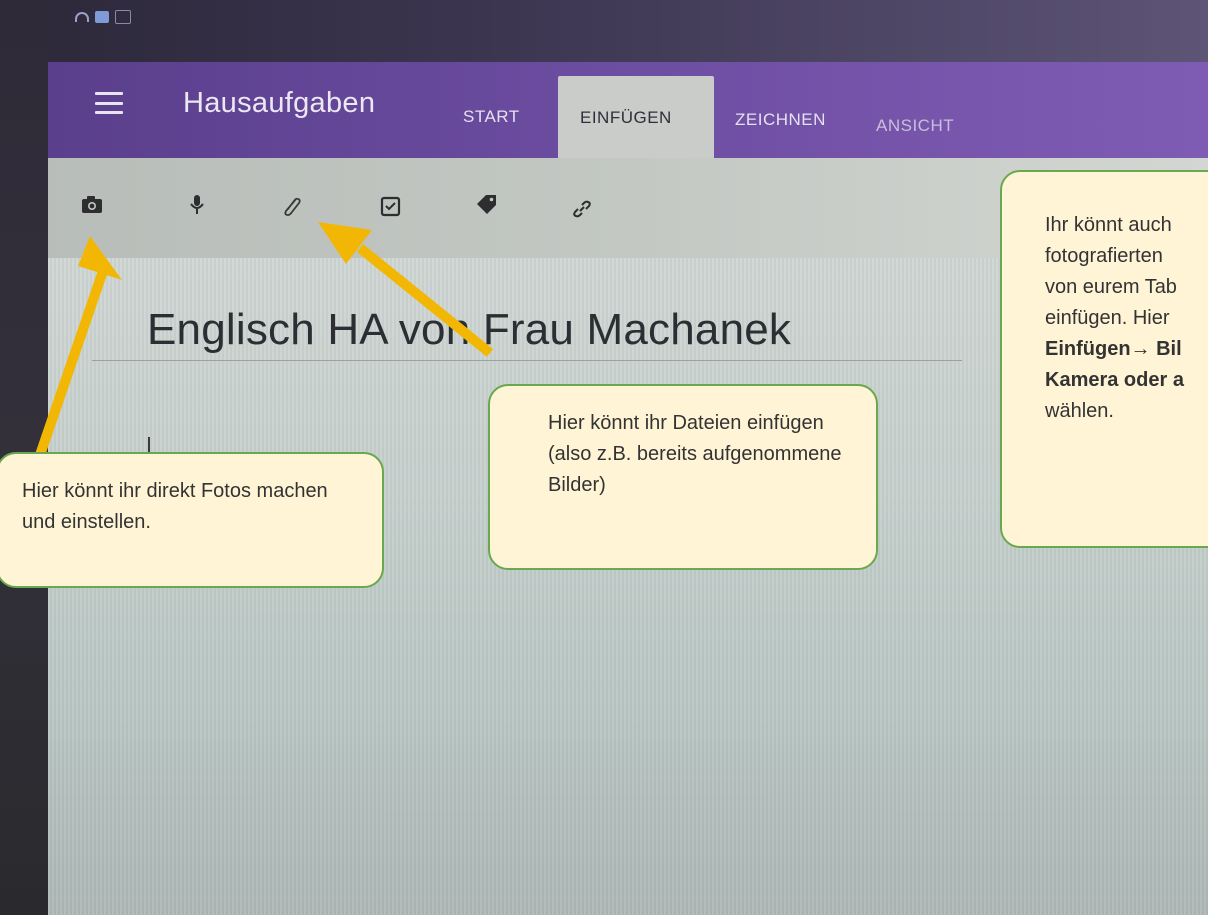 The height and width of the screenshot is (915, 1208). What do you see at coordinates (626, 118) in the screenshot?
I see `tab-einfuegen: EINFÜGEN` at bounding box center [626, 118].